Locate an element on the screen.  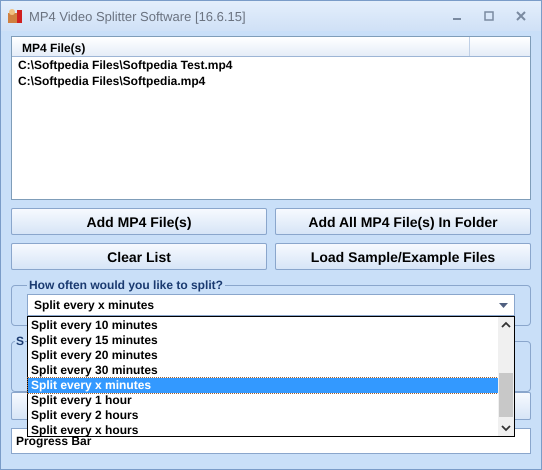
action-button: Clear List is located at coordinates (139, 256).